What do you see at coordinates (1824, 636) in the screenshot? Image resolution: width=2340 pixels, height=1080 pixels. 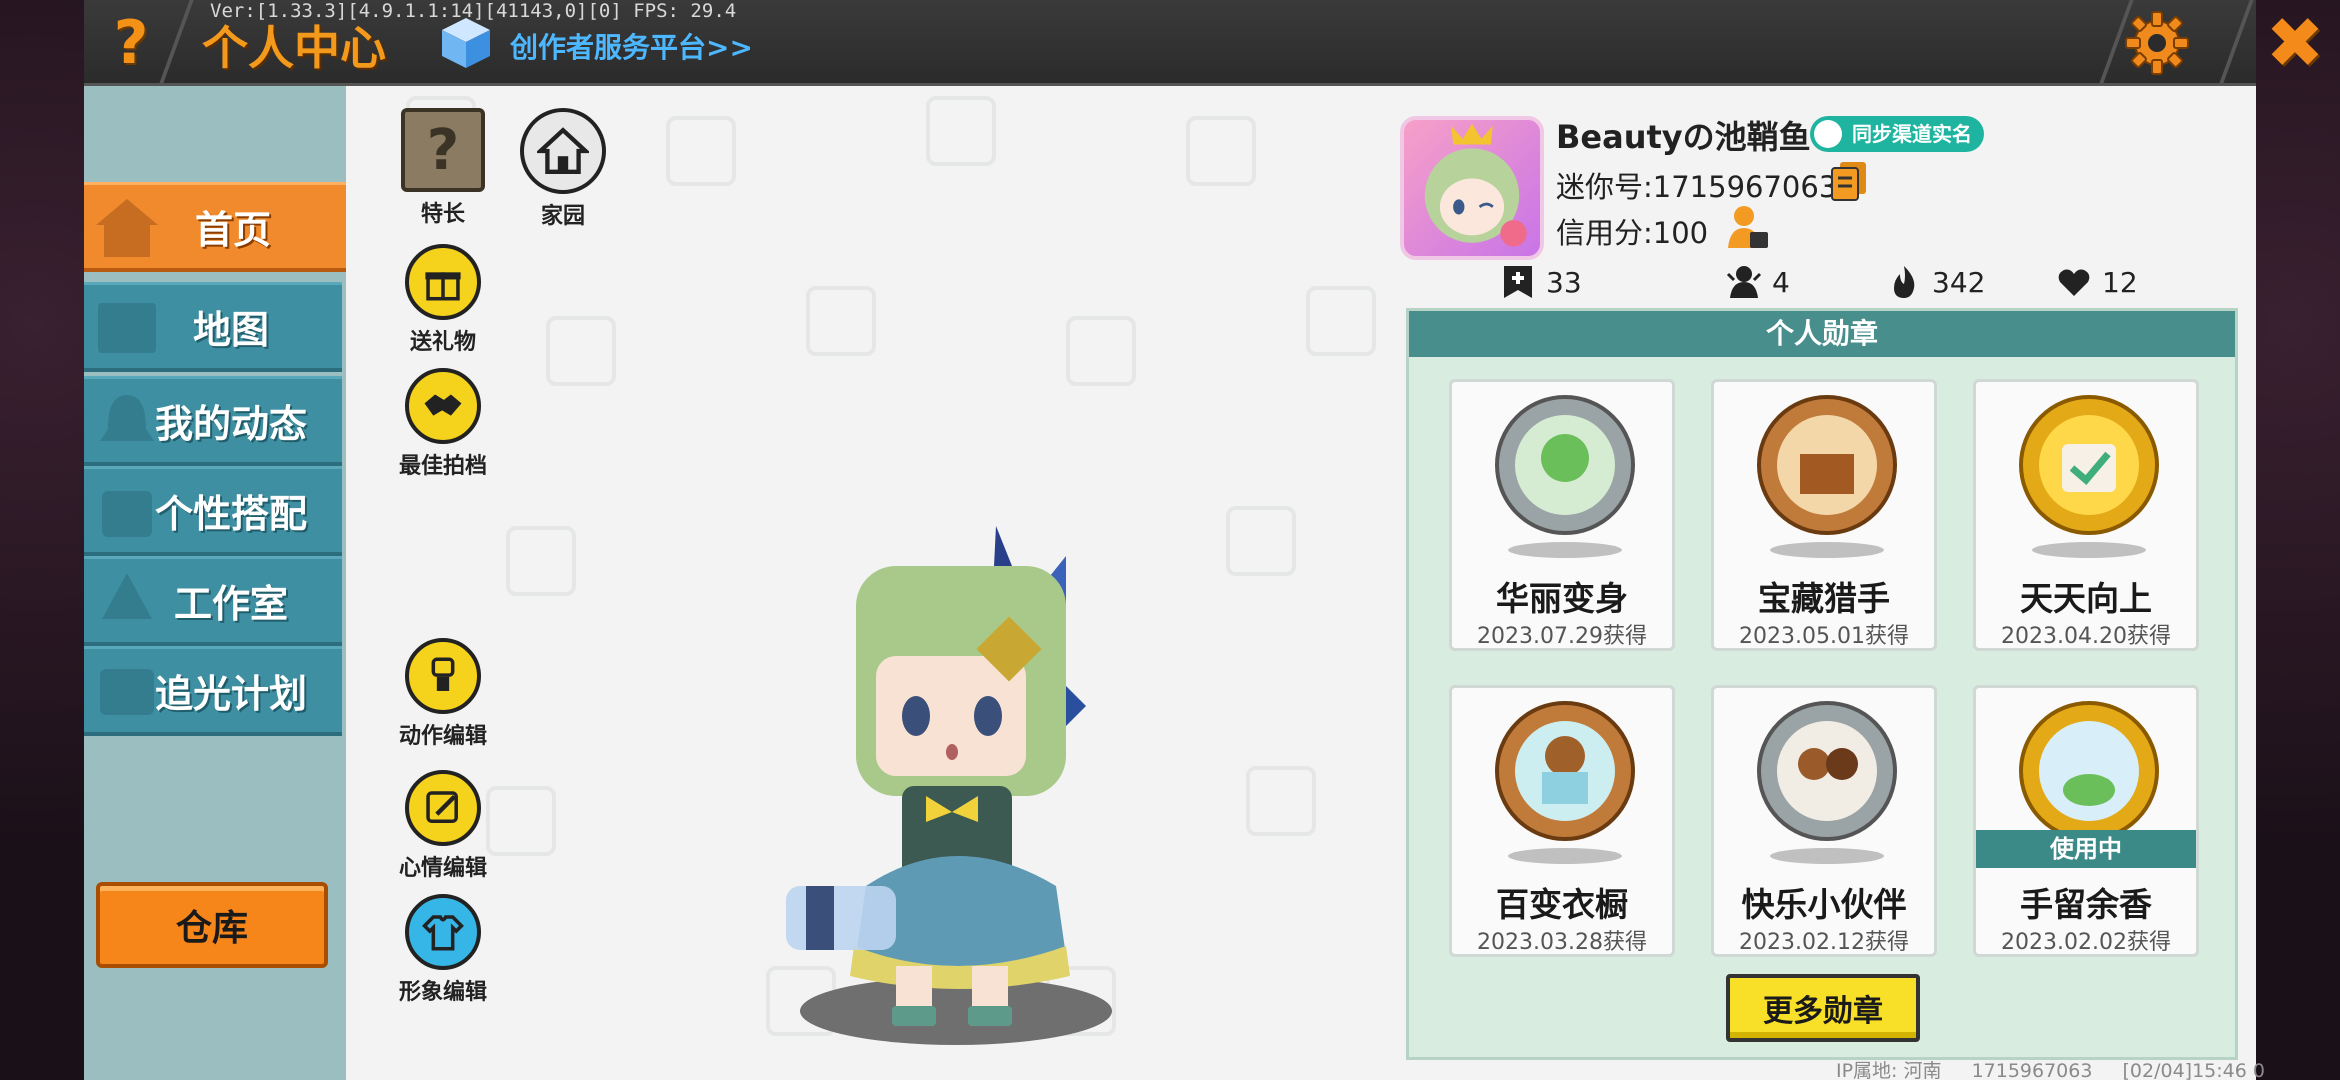 I see `medal-date: 2023.05.01获得` at bounding box center [1824, 636].